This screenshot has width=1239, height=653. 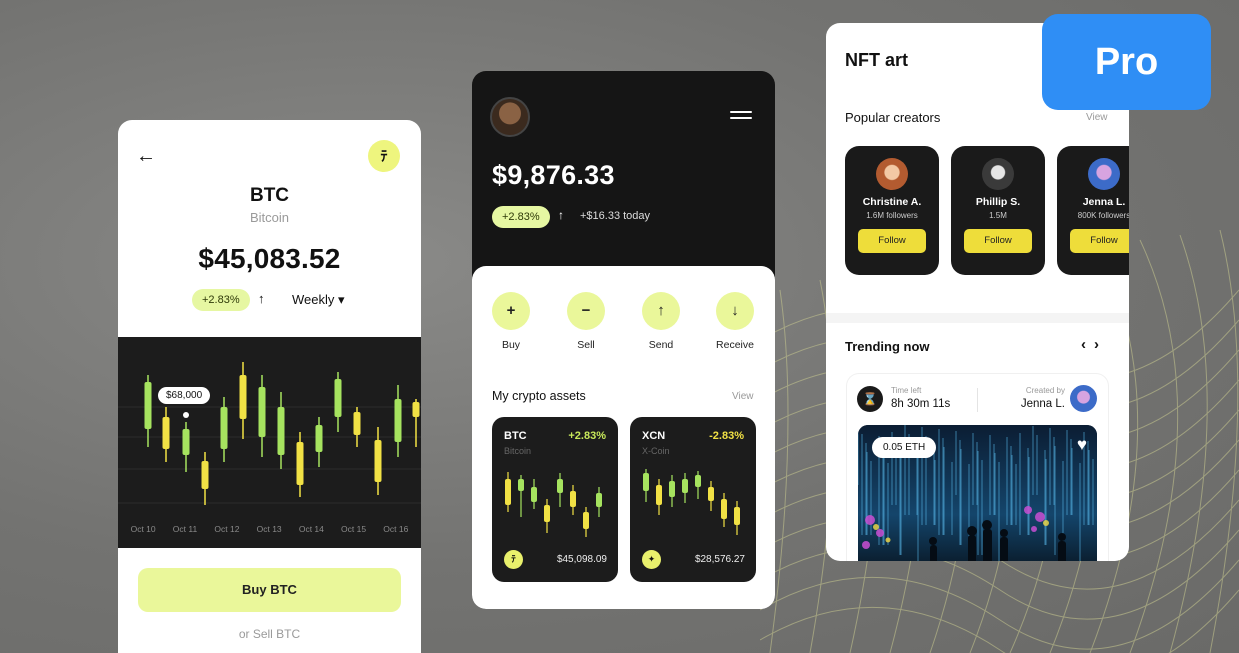 I want to click on divider, so click(x=977, y=400).